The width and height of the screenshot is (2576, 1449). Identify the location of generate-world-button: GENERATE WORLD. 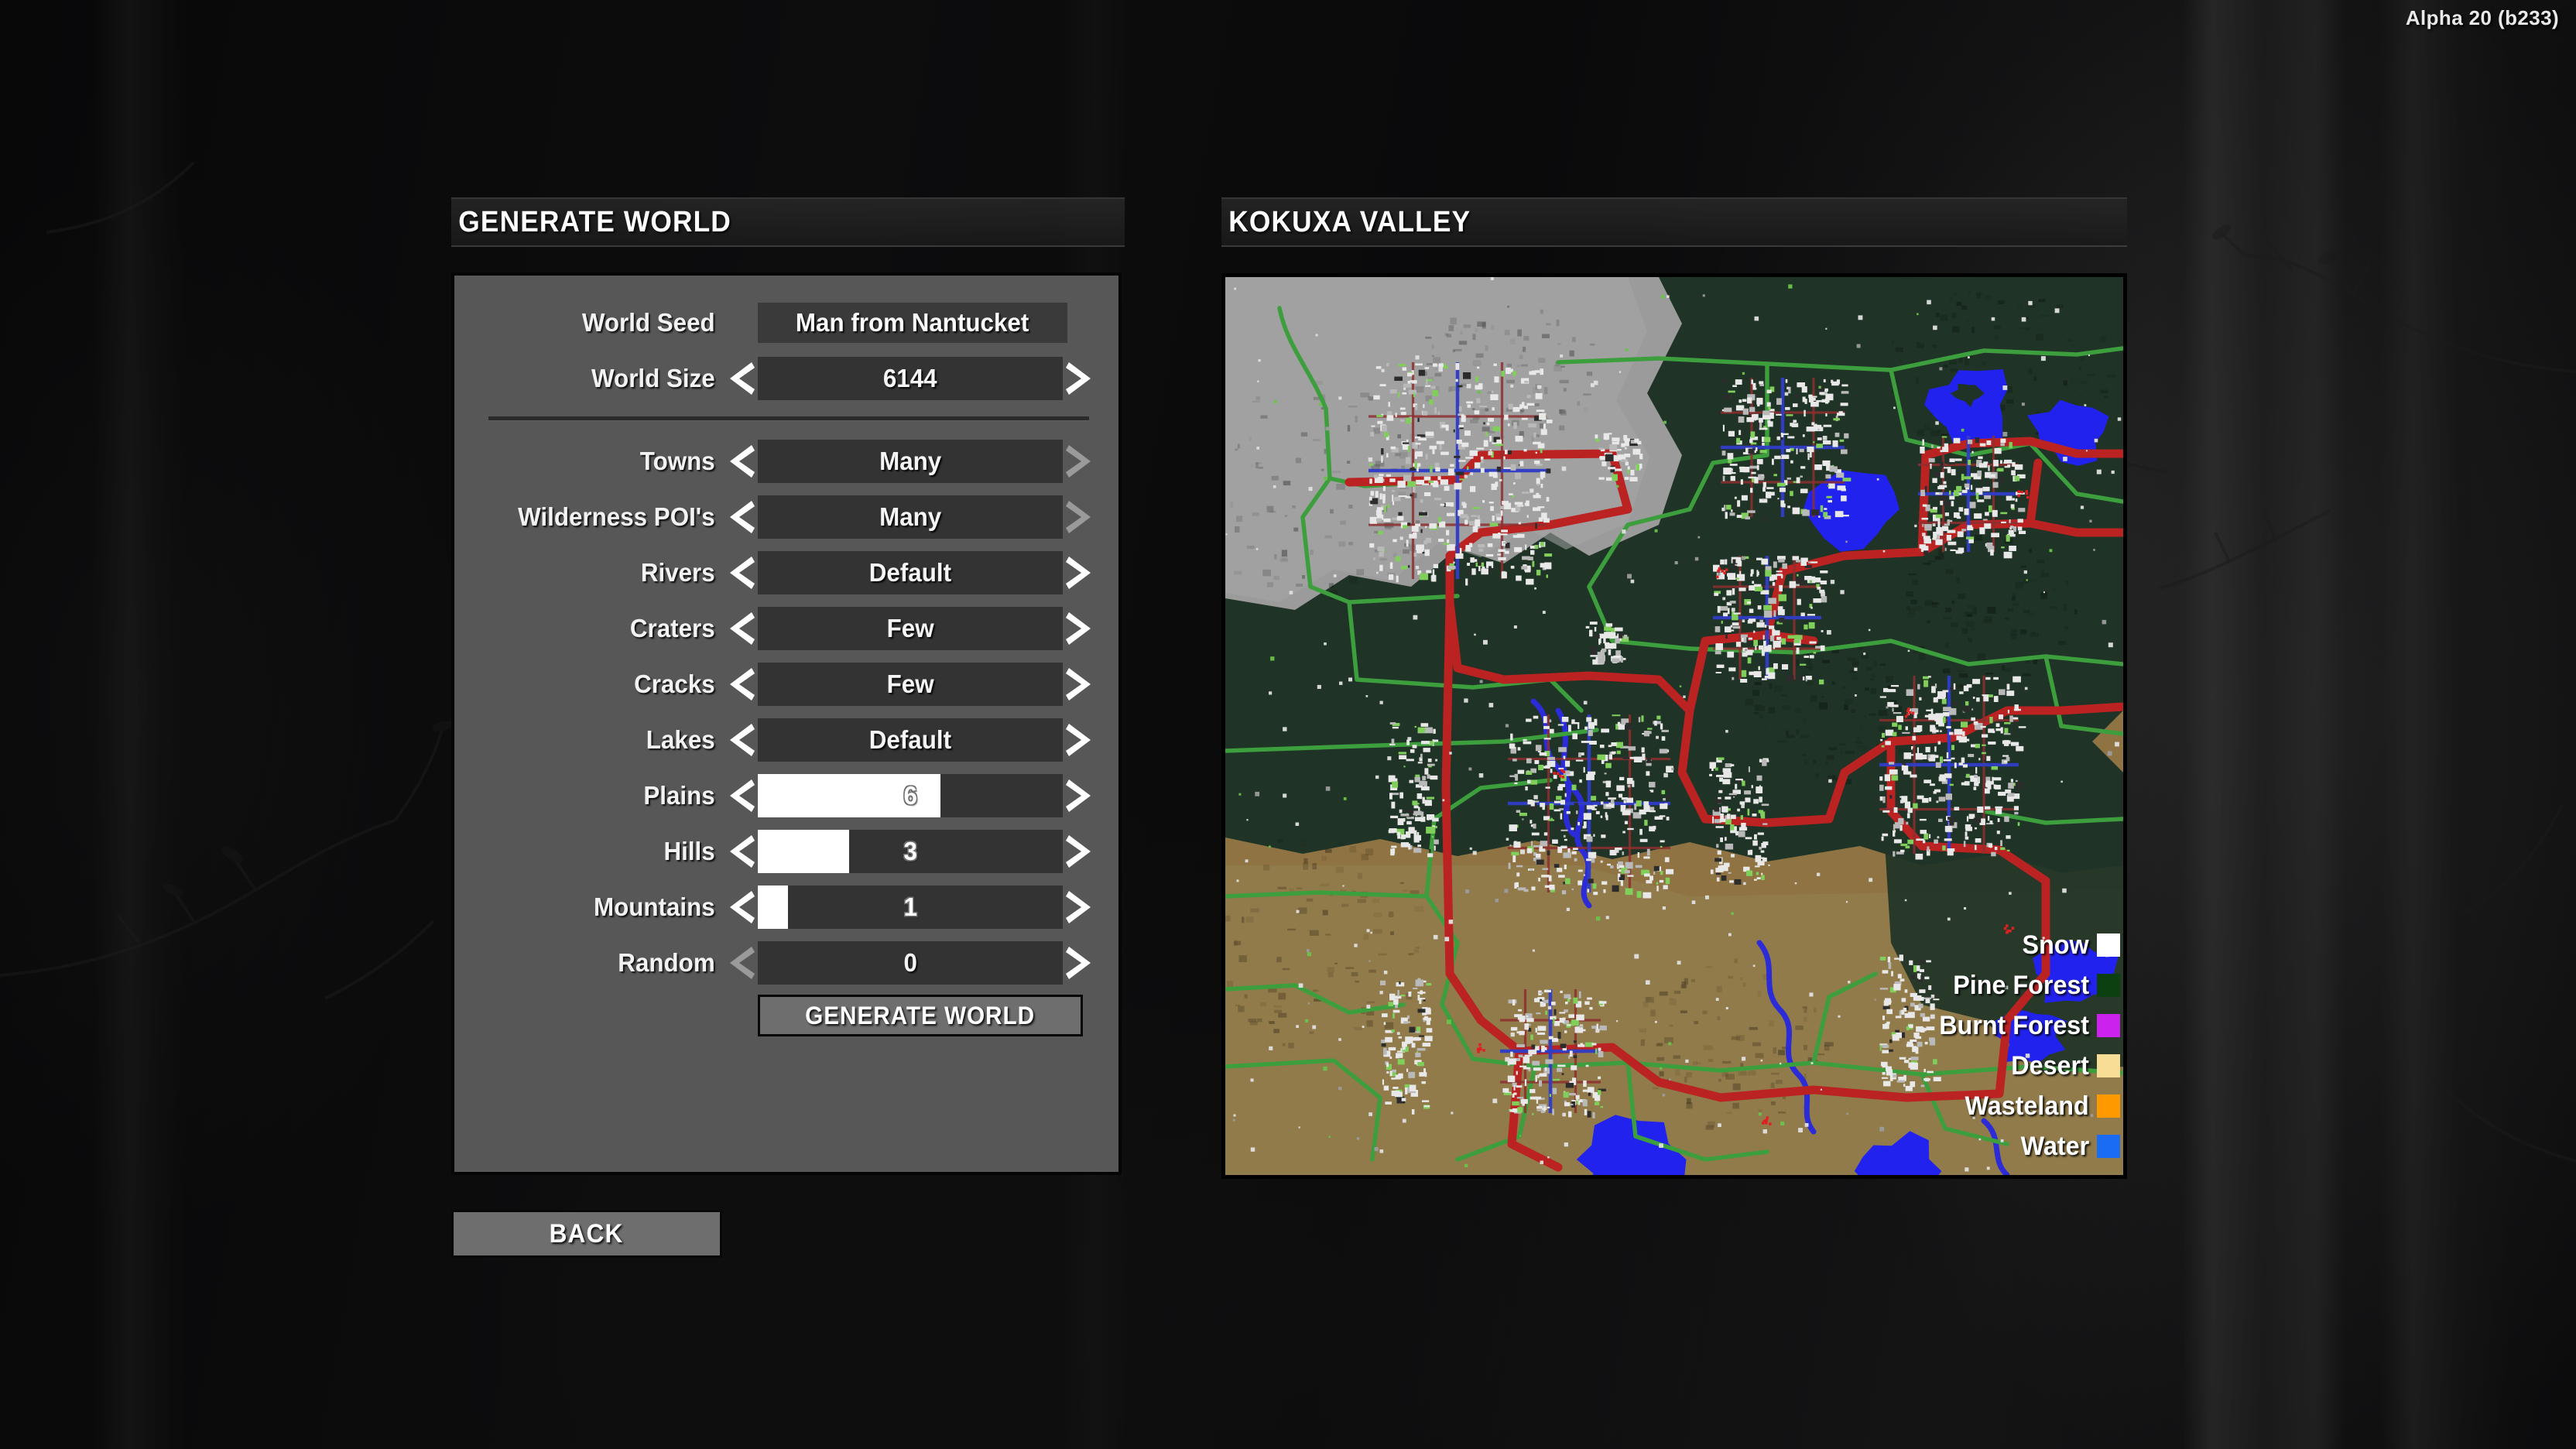
(920, 1016).